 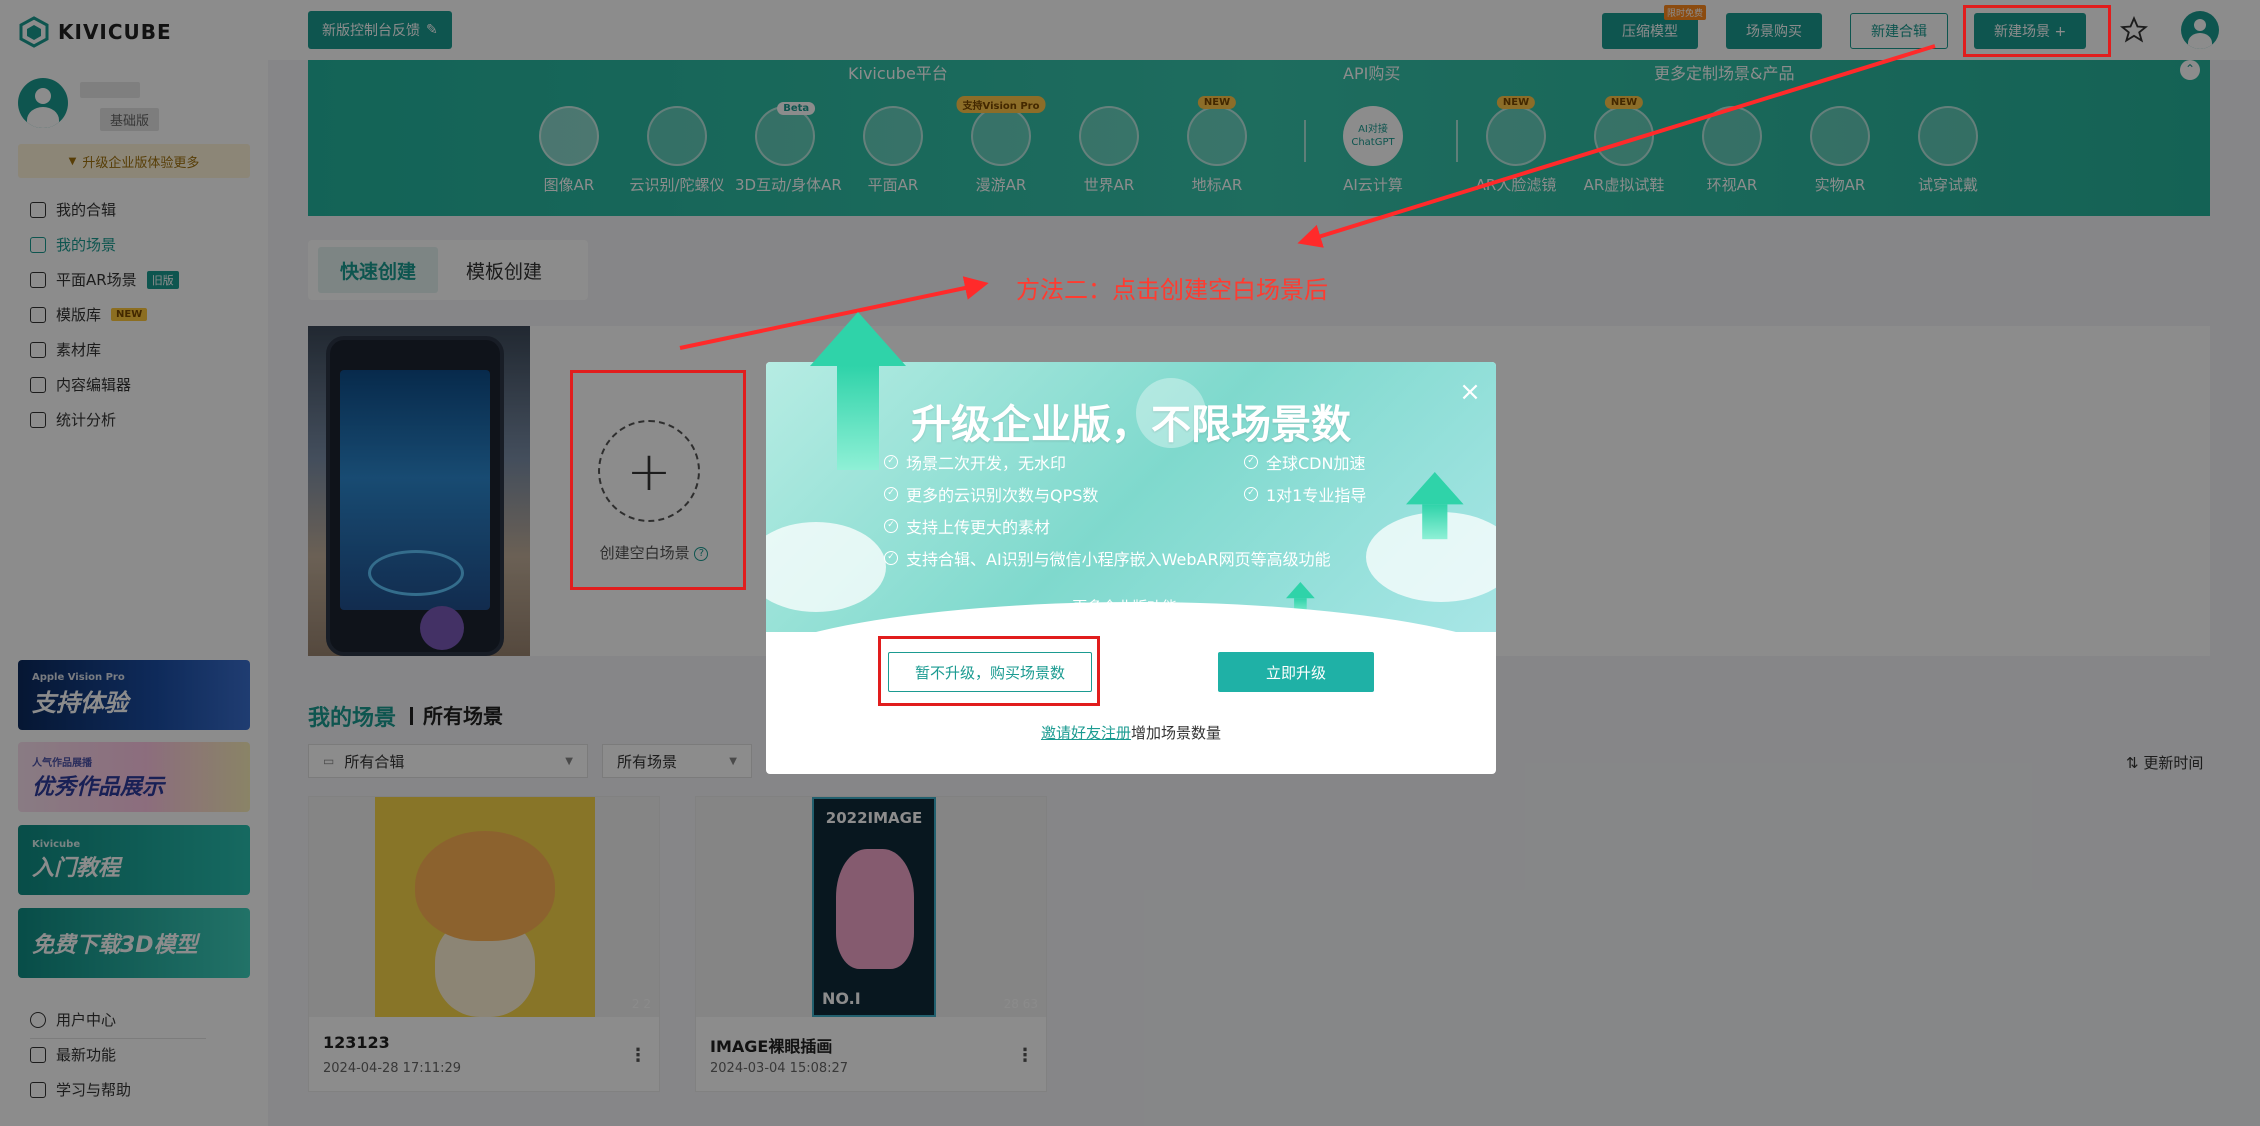 I want to click on feature-item: ✓ 全球CDN加速, so click(x=1304, y=462).